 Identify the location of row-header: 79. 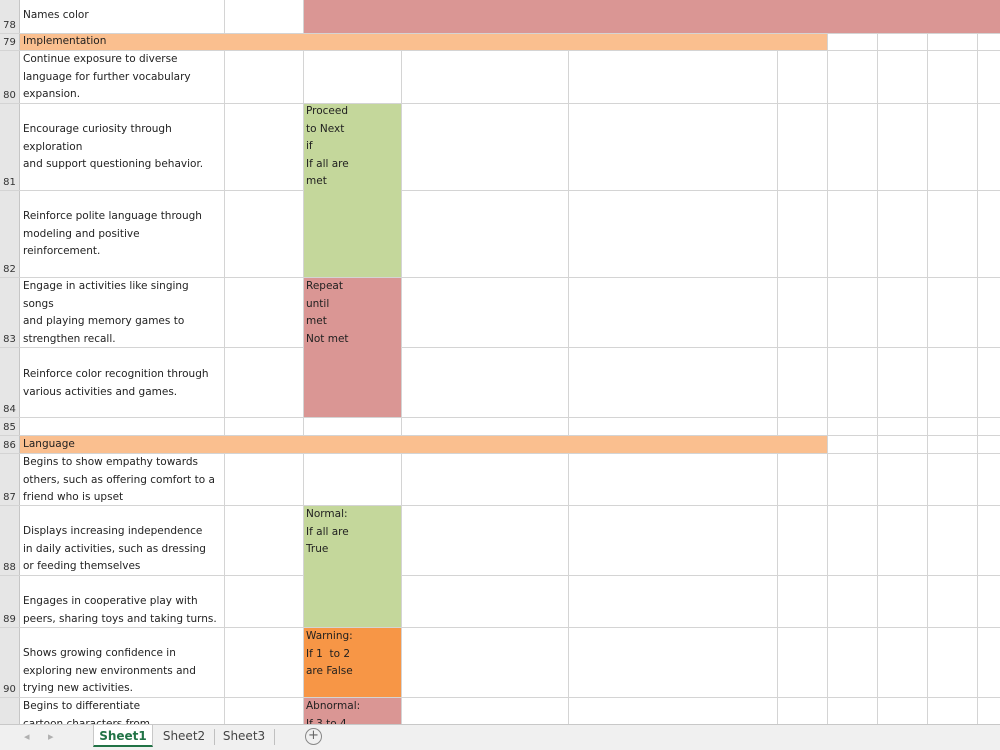
(10, 42).